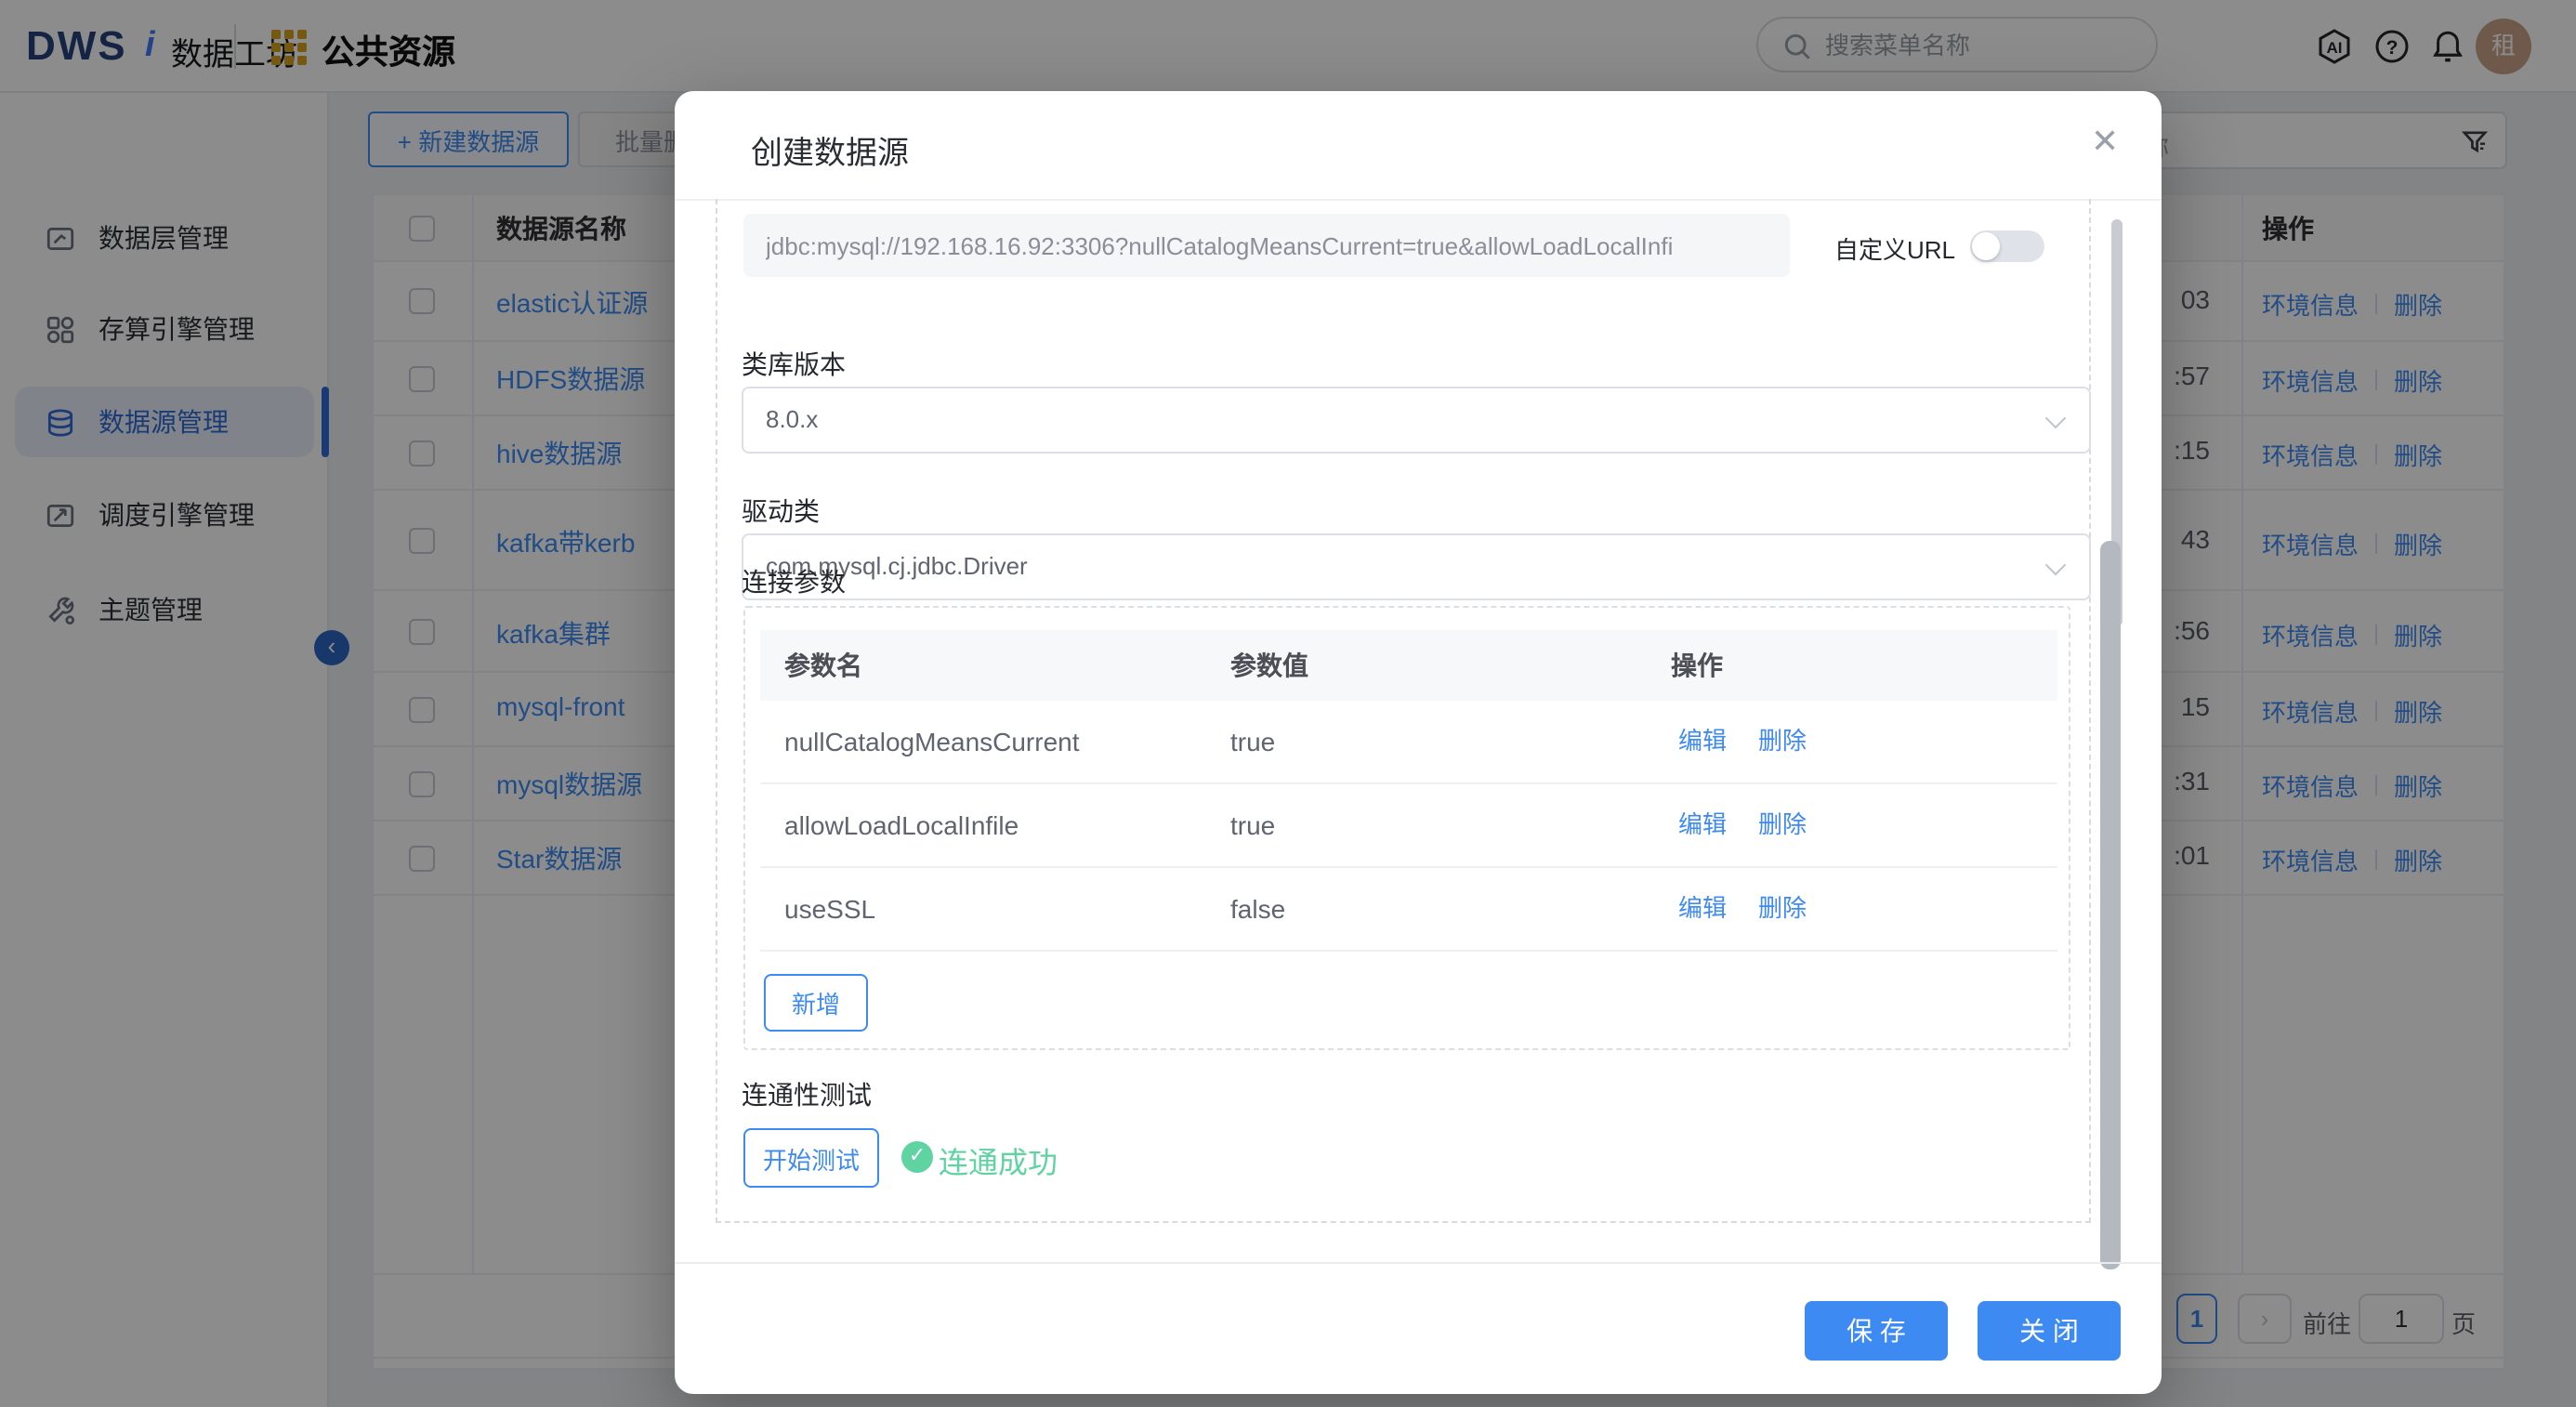 This screenshot has width=2576, height=1407. I want to click on custom-url-label: 自定义URL, so click(1895, 250).